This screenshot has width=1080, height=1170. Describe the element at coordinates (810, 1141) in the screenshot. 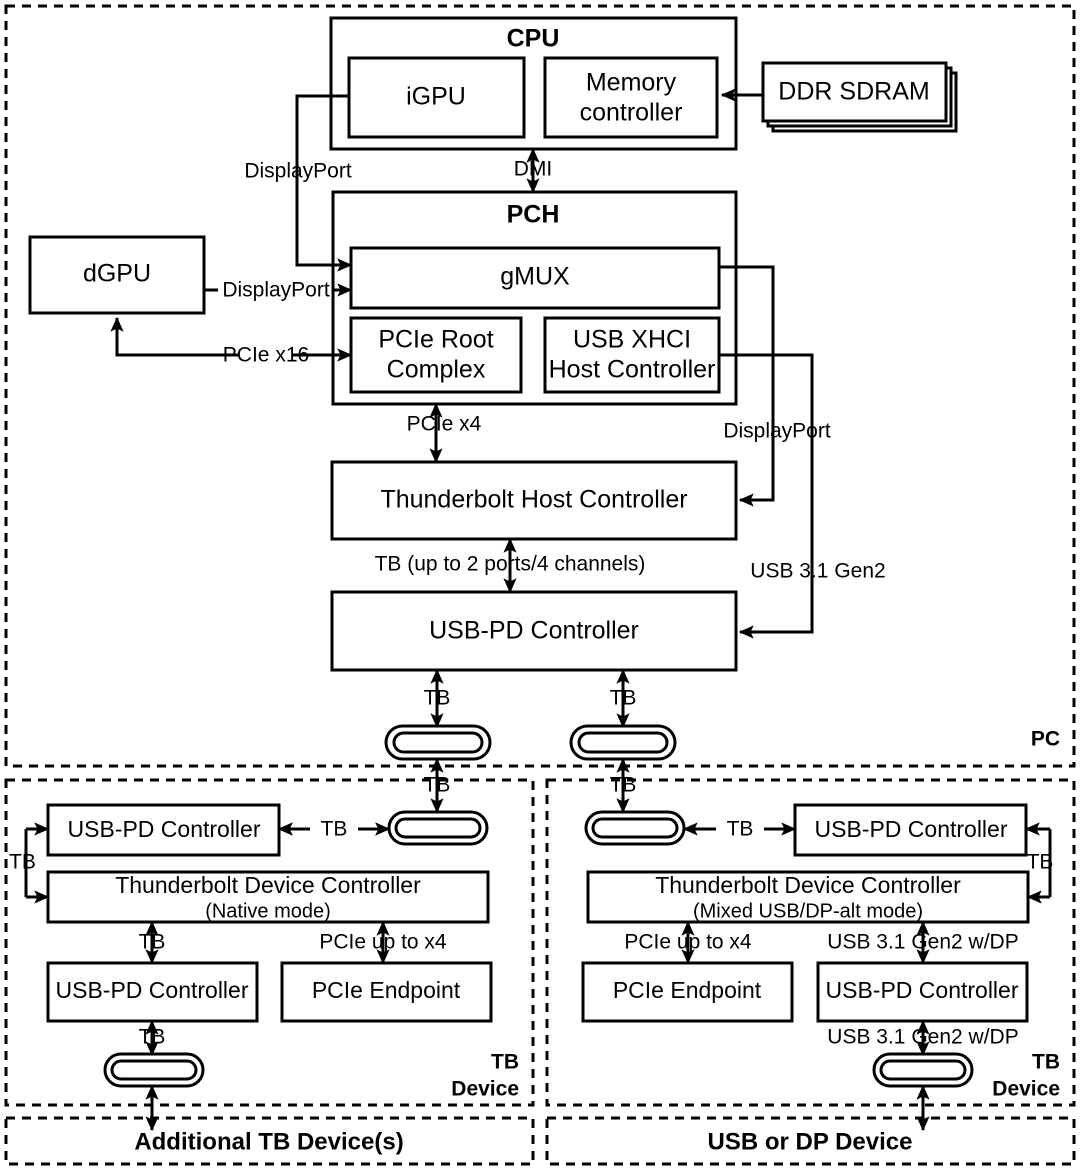

I see `zone-usb-dp-device-label: USB or DP Device` at that location.